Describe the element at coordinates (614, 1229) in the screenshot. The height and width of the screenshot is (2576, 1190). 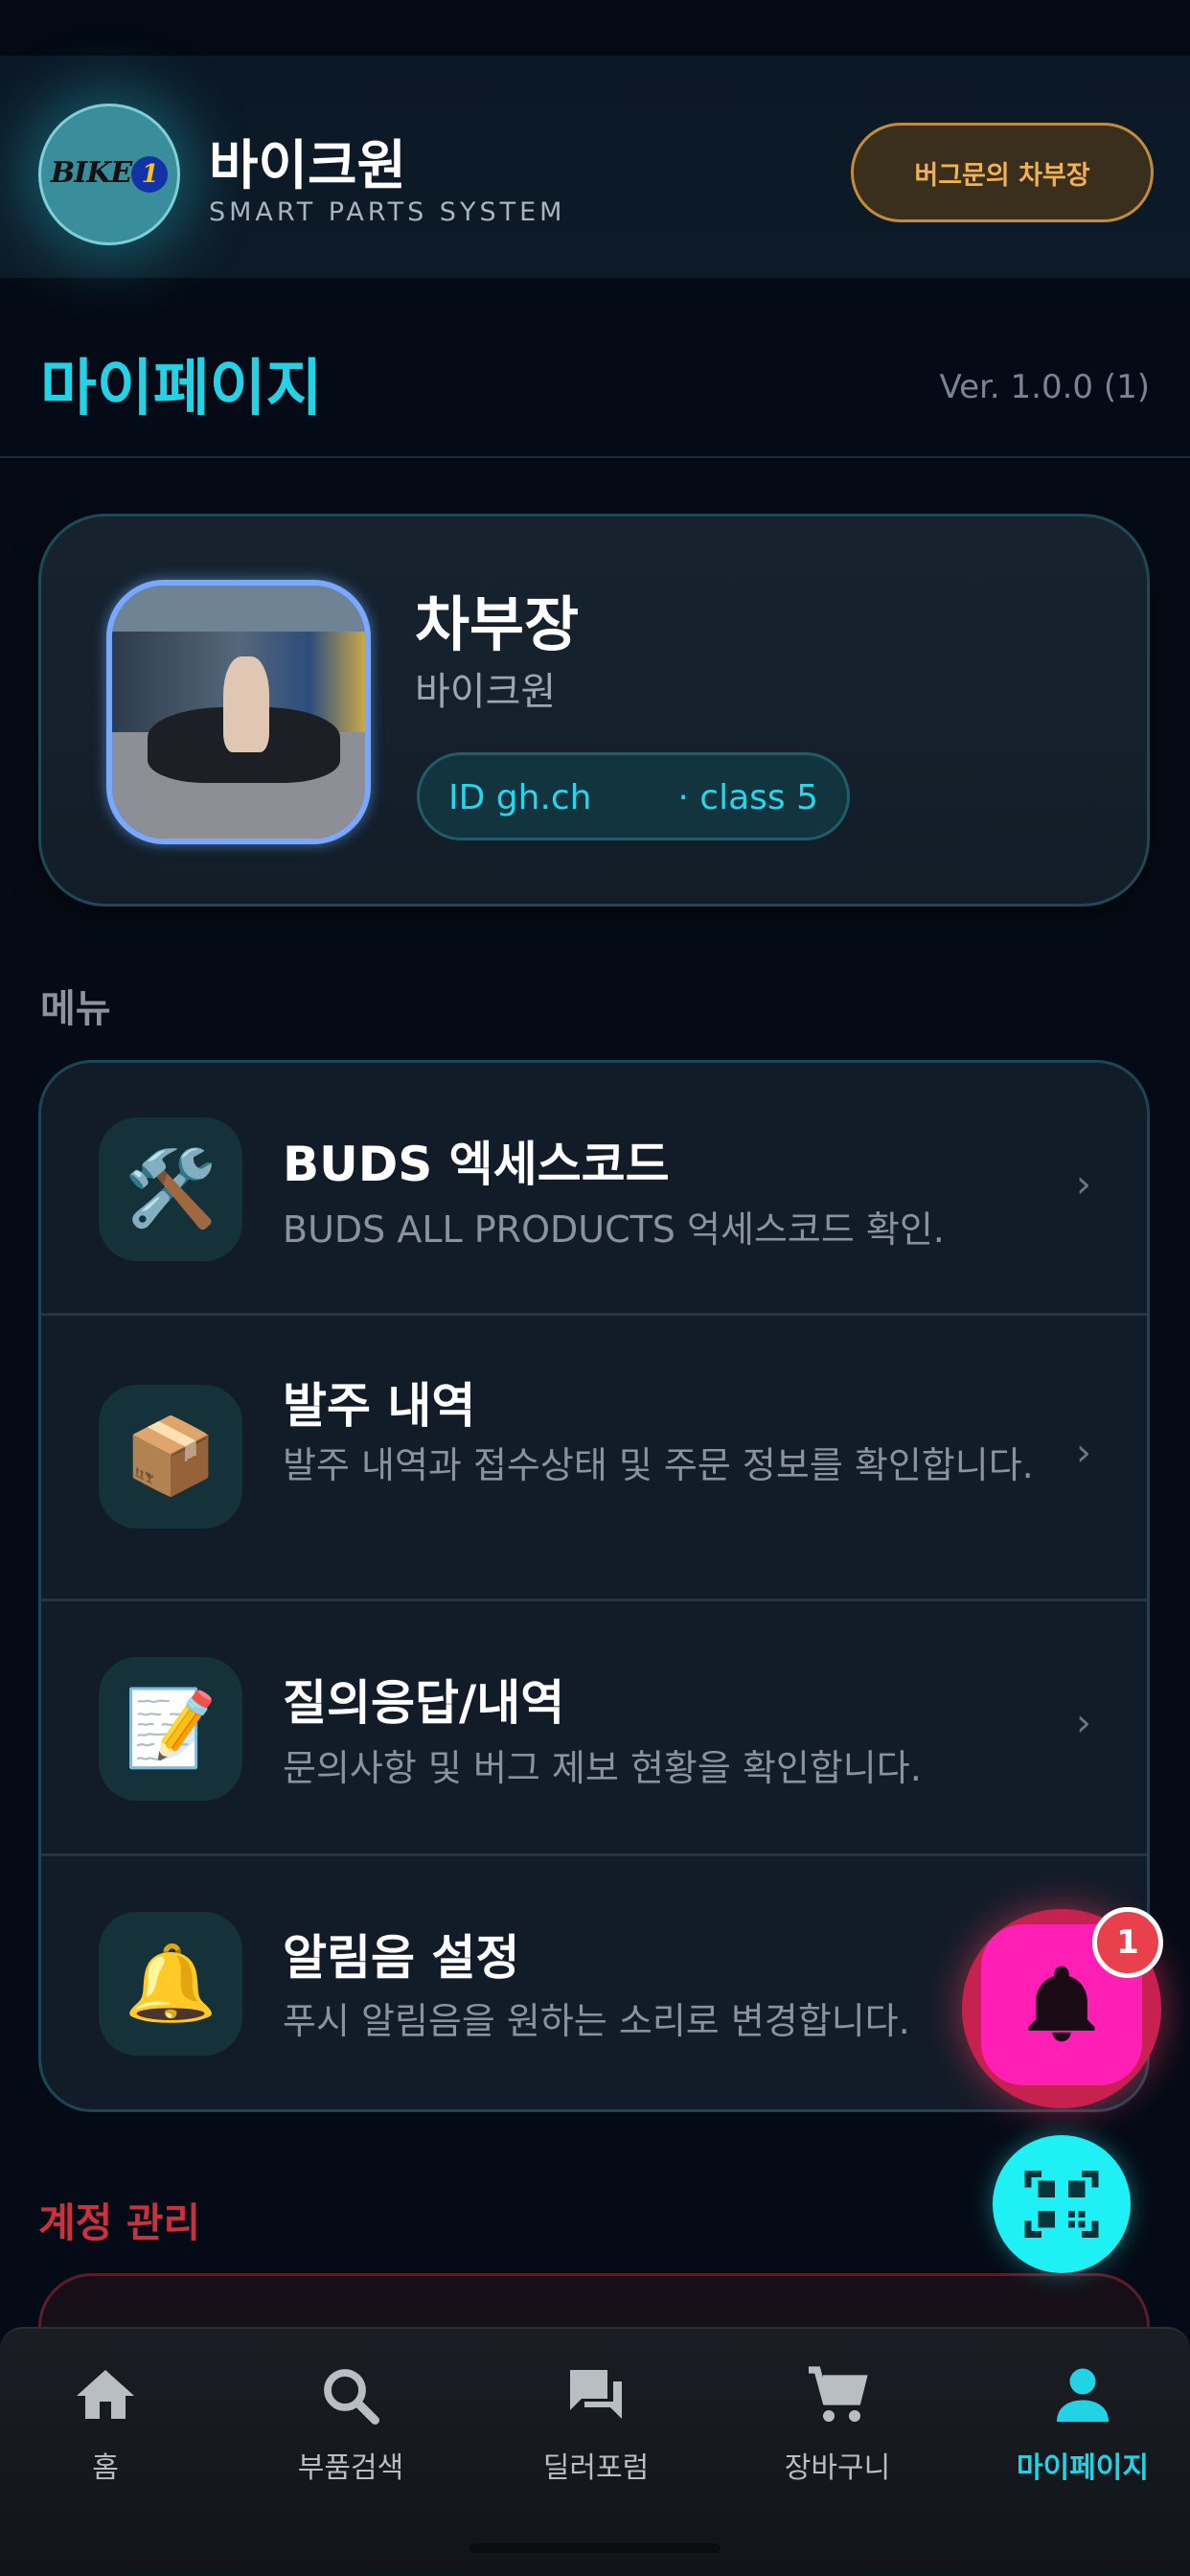
I see `menu-item-desc: BUDS ALL PRODUCTS 억세스코드 확인.` at that location.